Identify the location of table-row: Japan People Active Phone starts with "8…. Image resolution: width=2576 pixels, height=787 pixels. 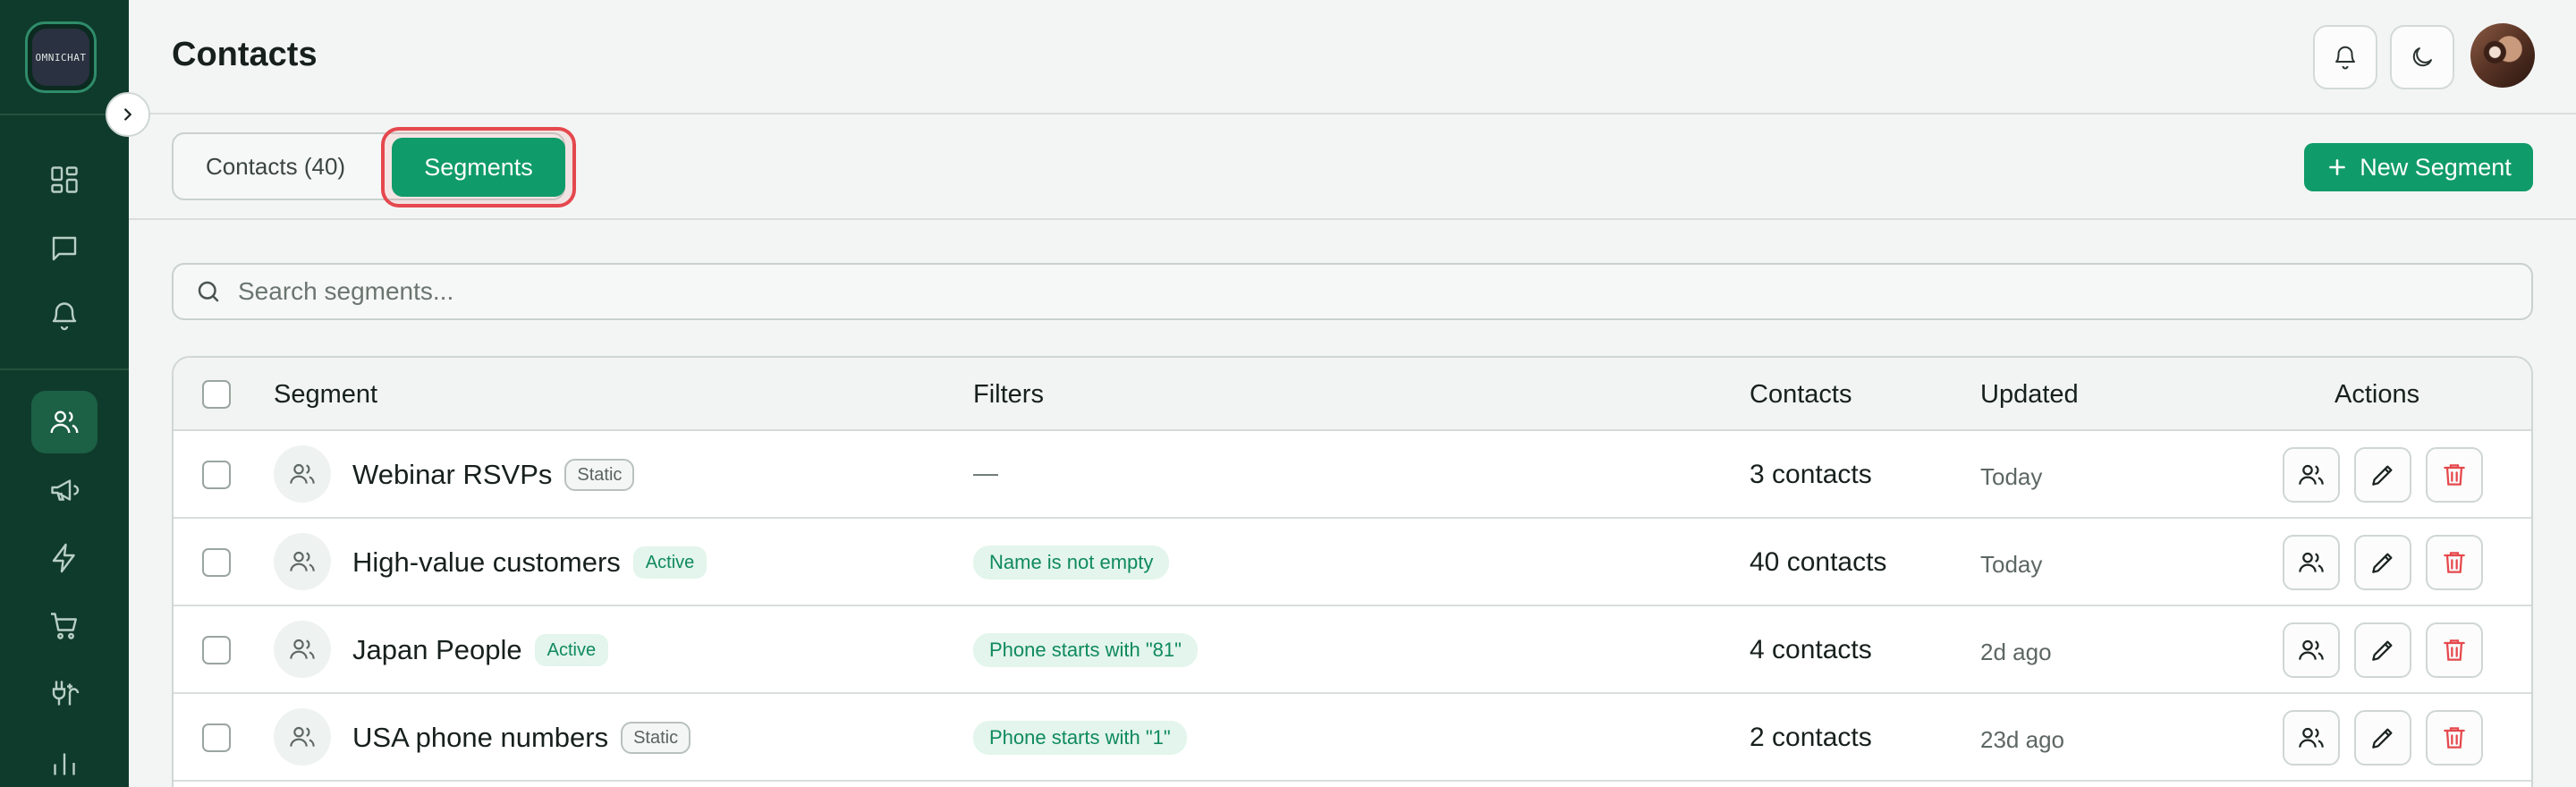
(1352, 650).